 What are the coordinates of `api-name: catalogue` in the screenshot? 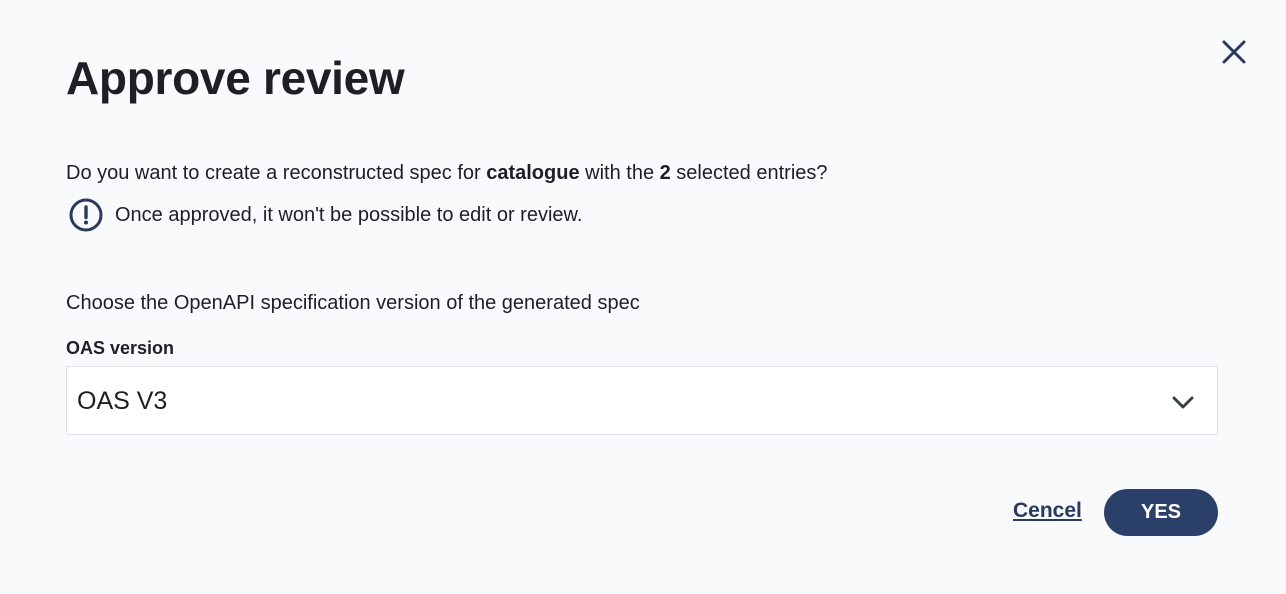 It's located at (533, 173).